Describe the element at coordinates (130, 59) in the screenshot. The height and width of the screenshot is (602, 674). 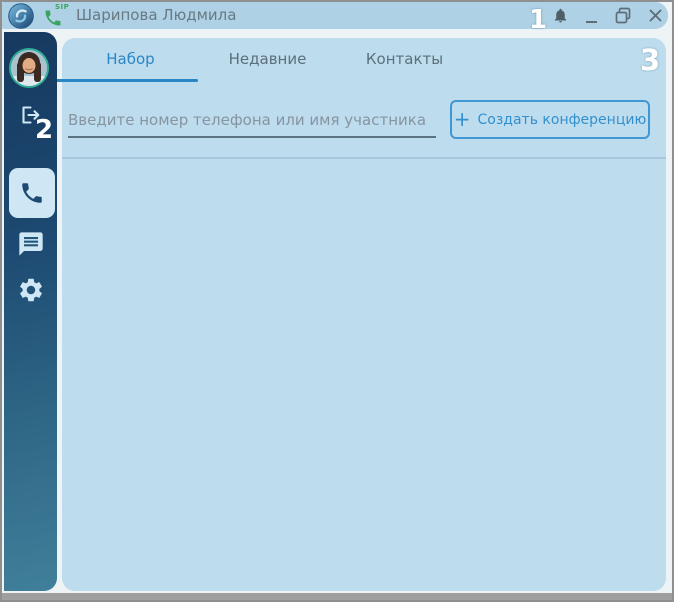
I see `tab-dialer: Набор` at that location.